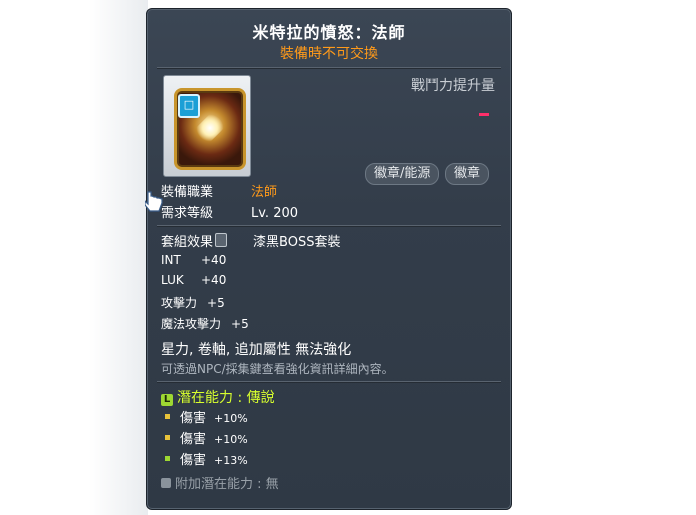  I want to click on additional-potential-text: 附加潛在能力 : 無, so click(227, 484).